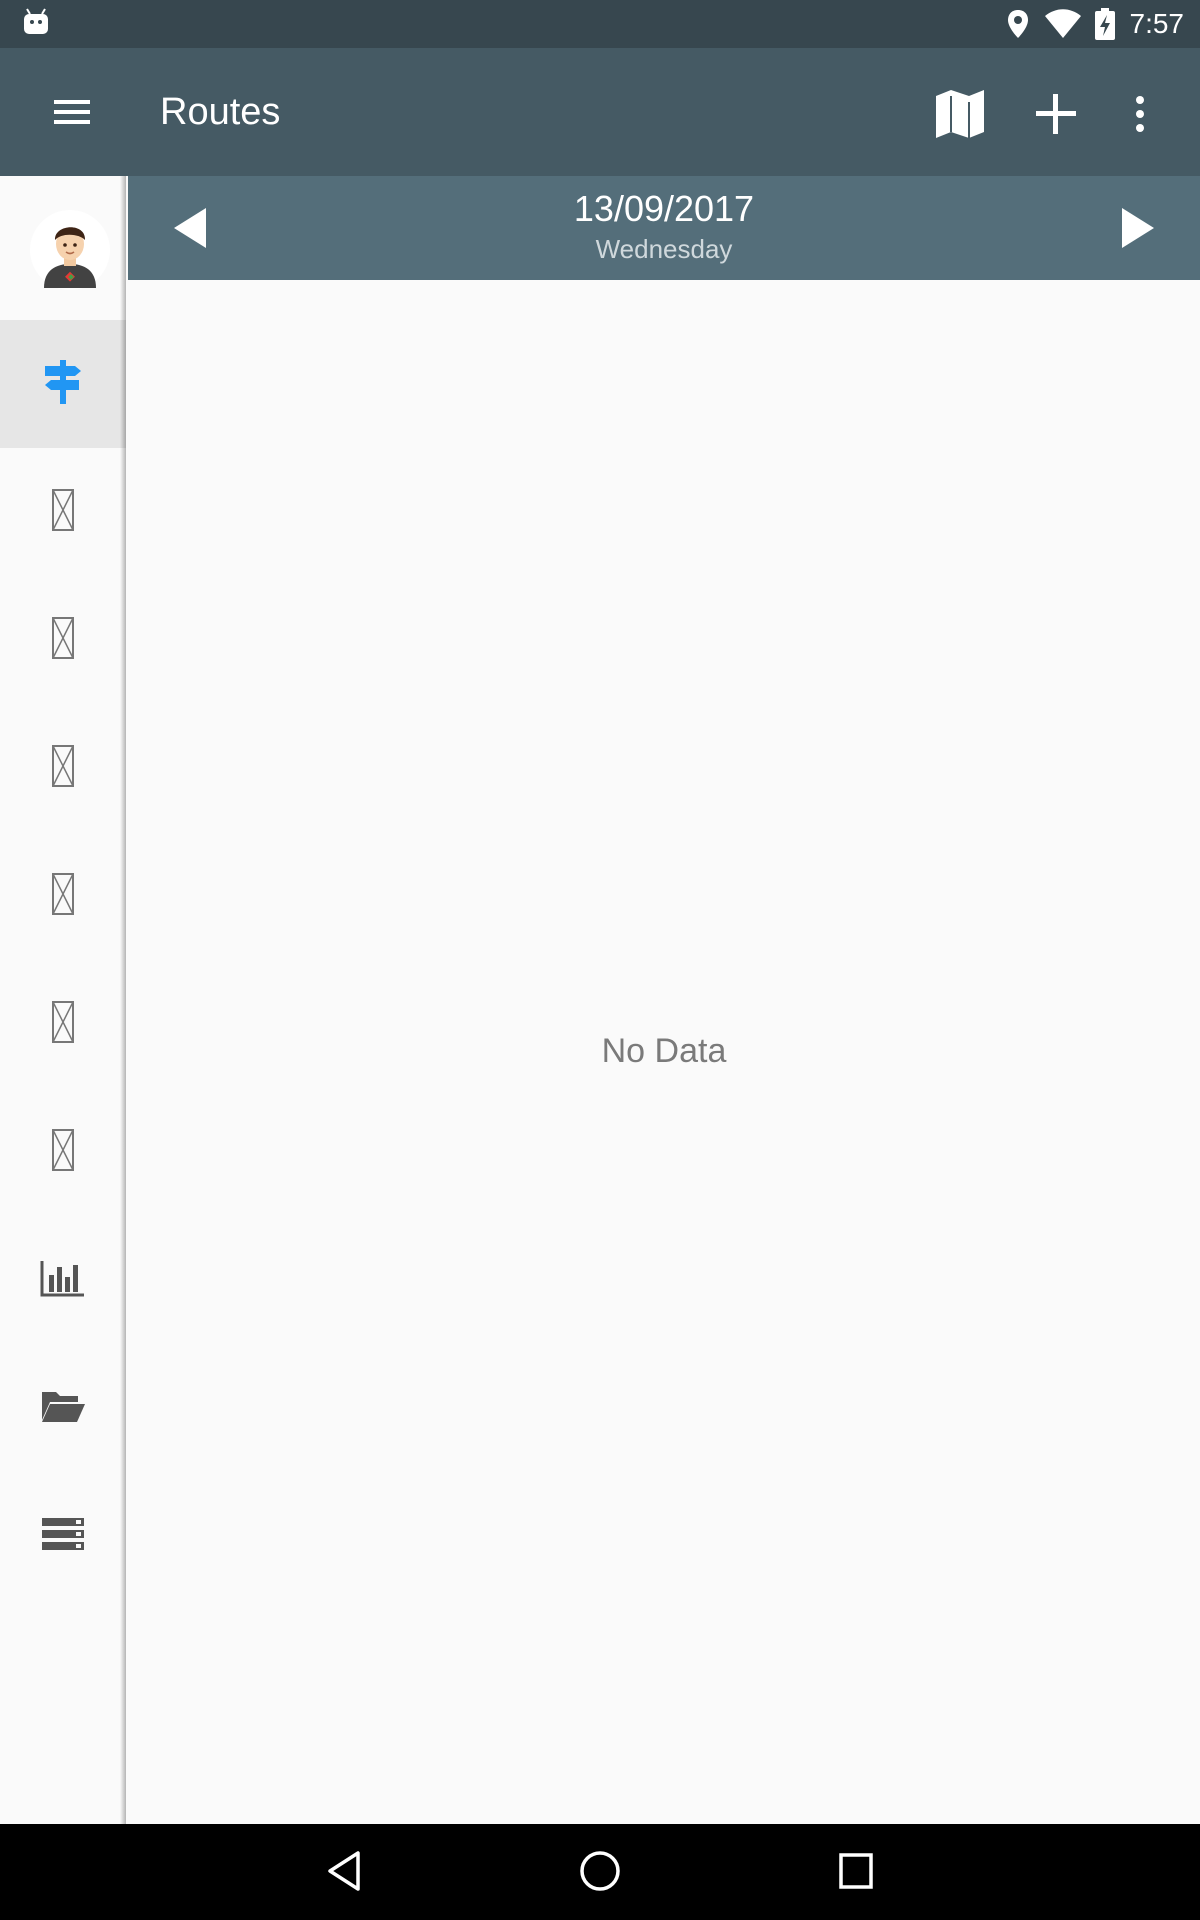 The height and width of the screenshot is (1920, 1200). I want to click on bar-chart-icon, so click(63, 1280).